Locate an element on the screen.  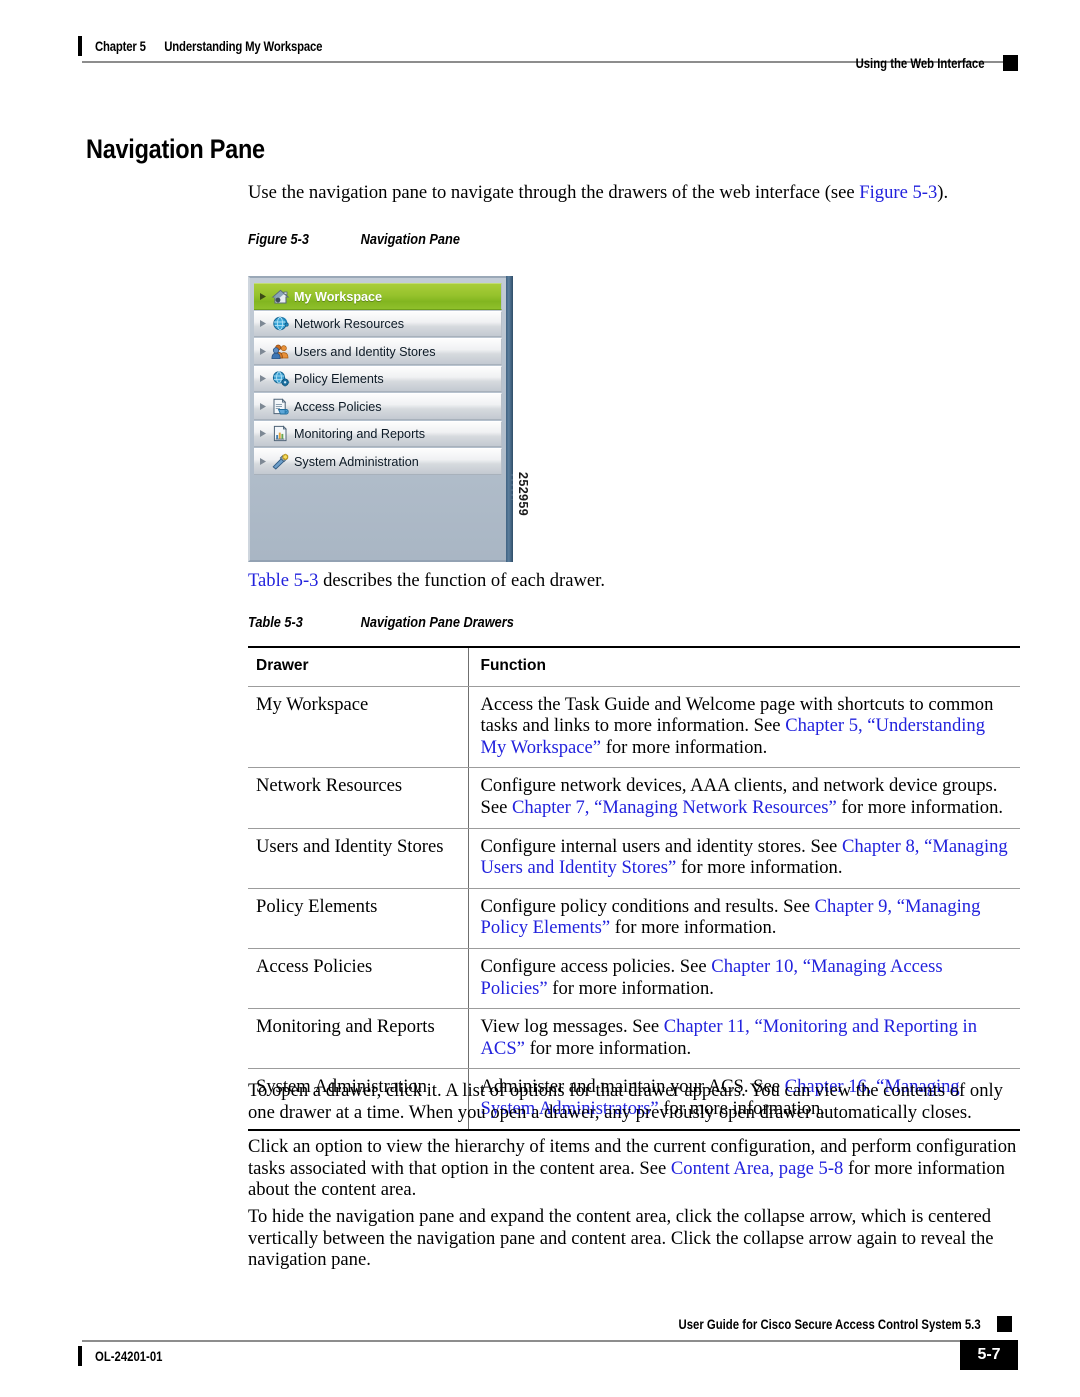
policy-gear-globe-icon is located at coordinates (280, 379).